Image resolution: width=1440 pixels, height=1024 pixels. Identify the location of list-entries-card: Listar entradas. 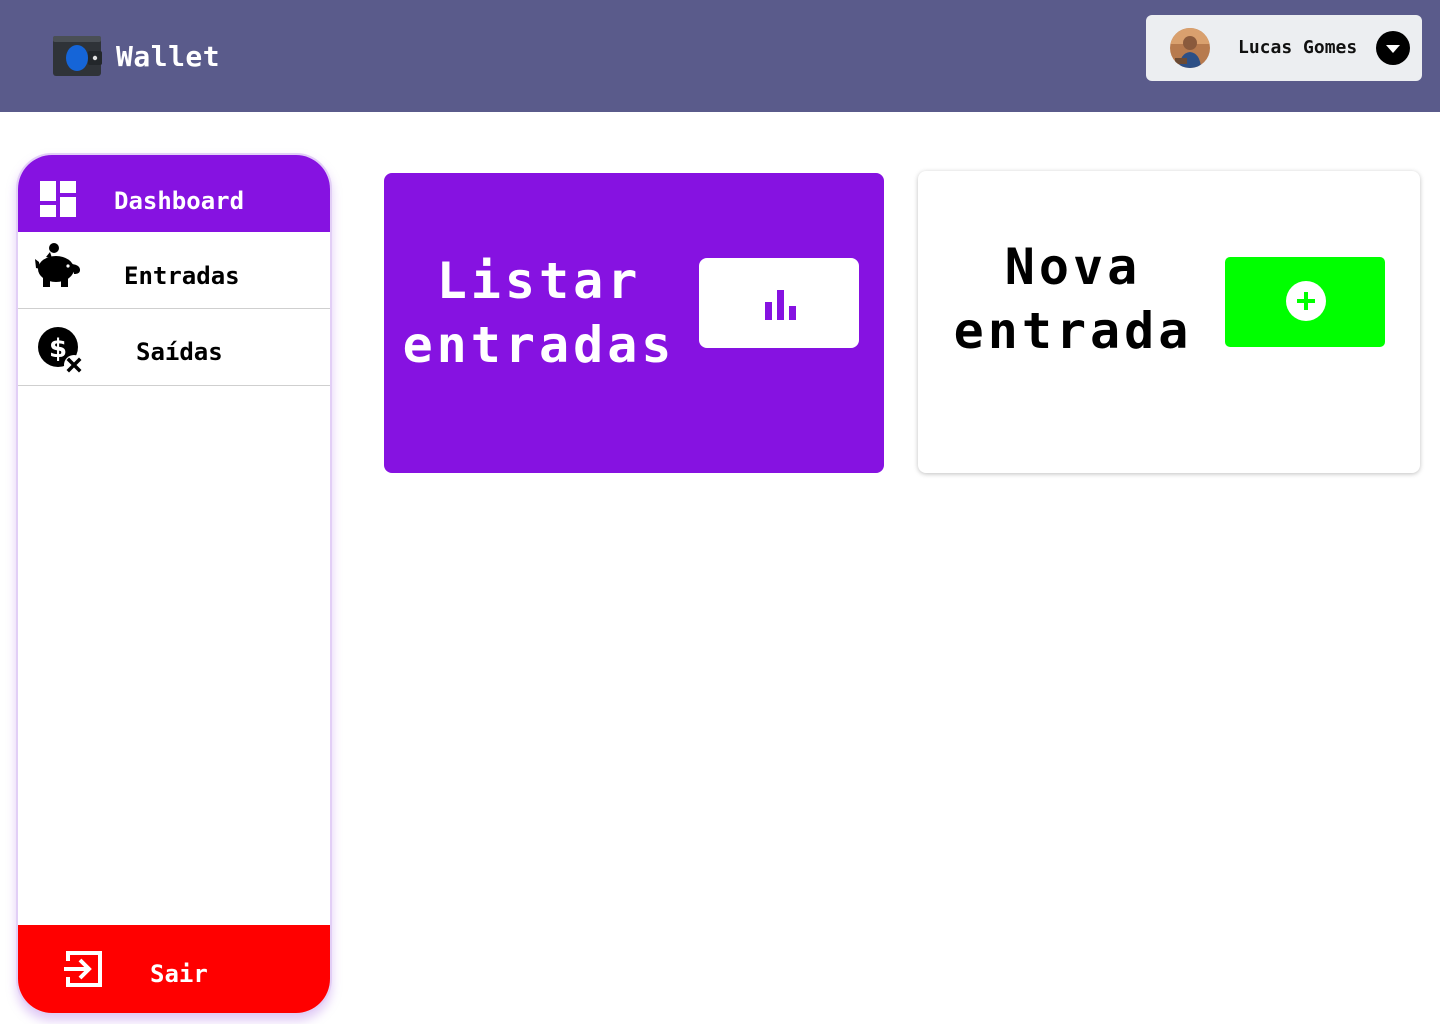
(634, 323).